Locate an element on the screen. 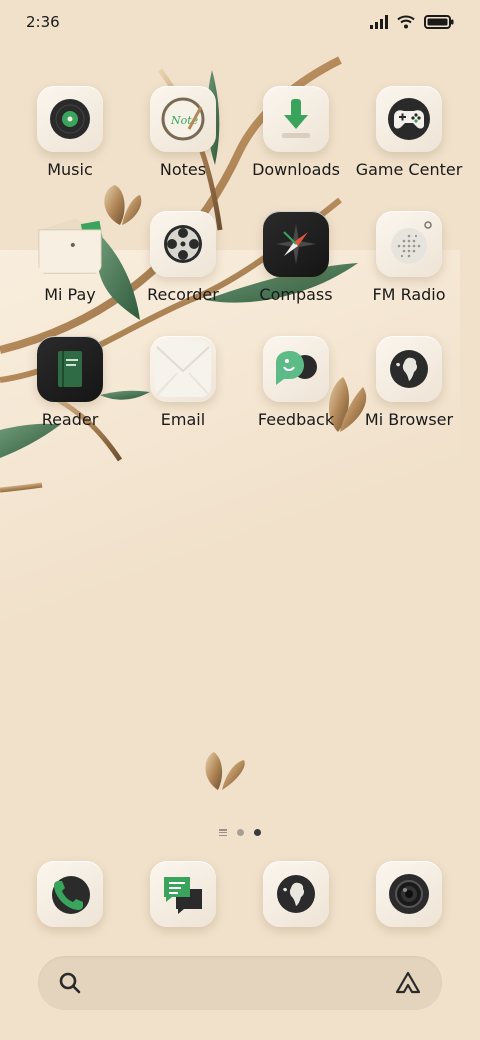 This screenshot has height=1040, width=480. app-mi-browser: Mi Browser is located at coordinates (409, 382).